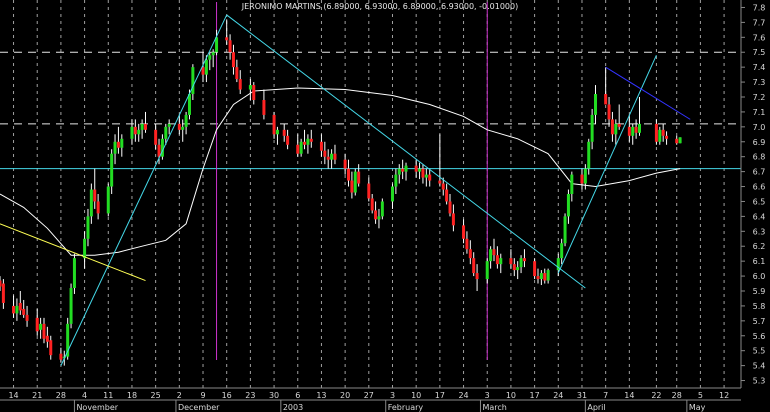  What do you see at coordinates (759, 97) in the screenshot?
I see `y-tick-label-19: 7.2` at bounding box center [759, 97].